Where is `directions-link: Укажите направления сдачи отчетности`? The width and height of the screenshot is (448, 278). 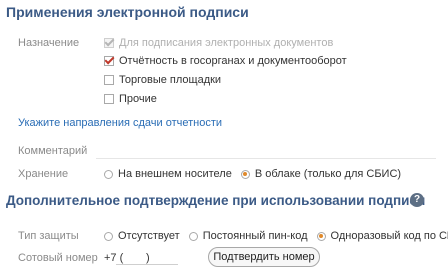 directions-link: Укажите направления сдачи отчетности is located at coordinates (120, 123).